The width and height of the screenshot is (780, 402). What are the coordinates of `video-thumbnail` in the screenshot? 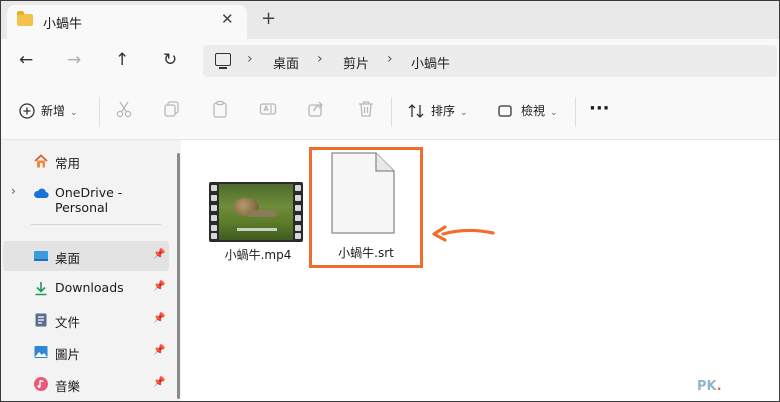 It's located at (256, 212).